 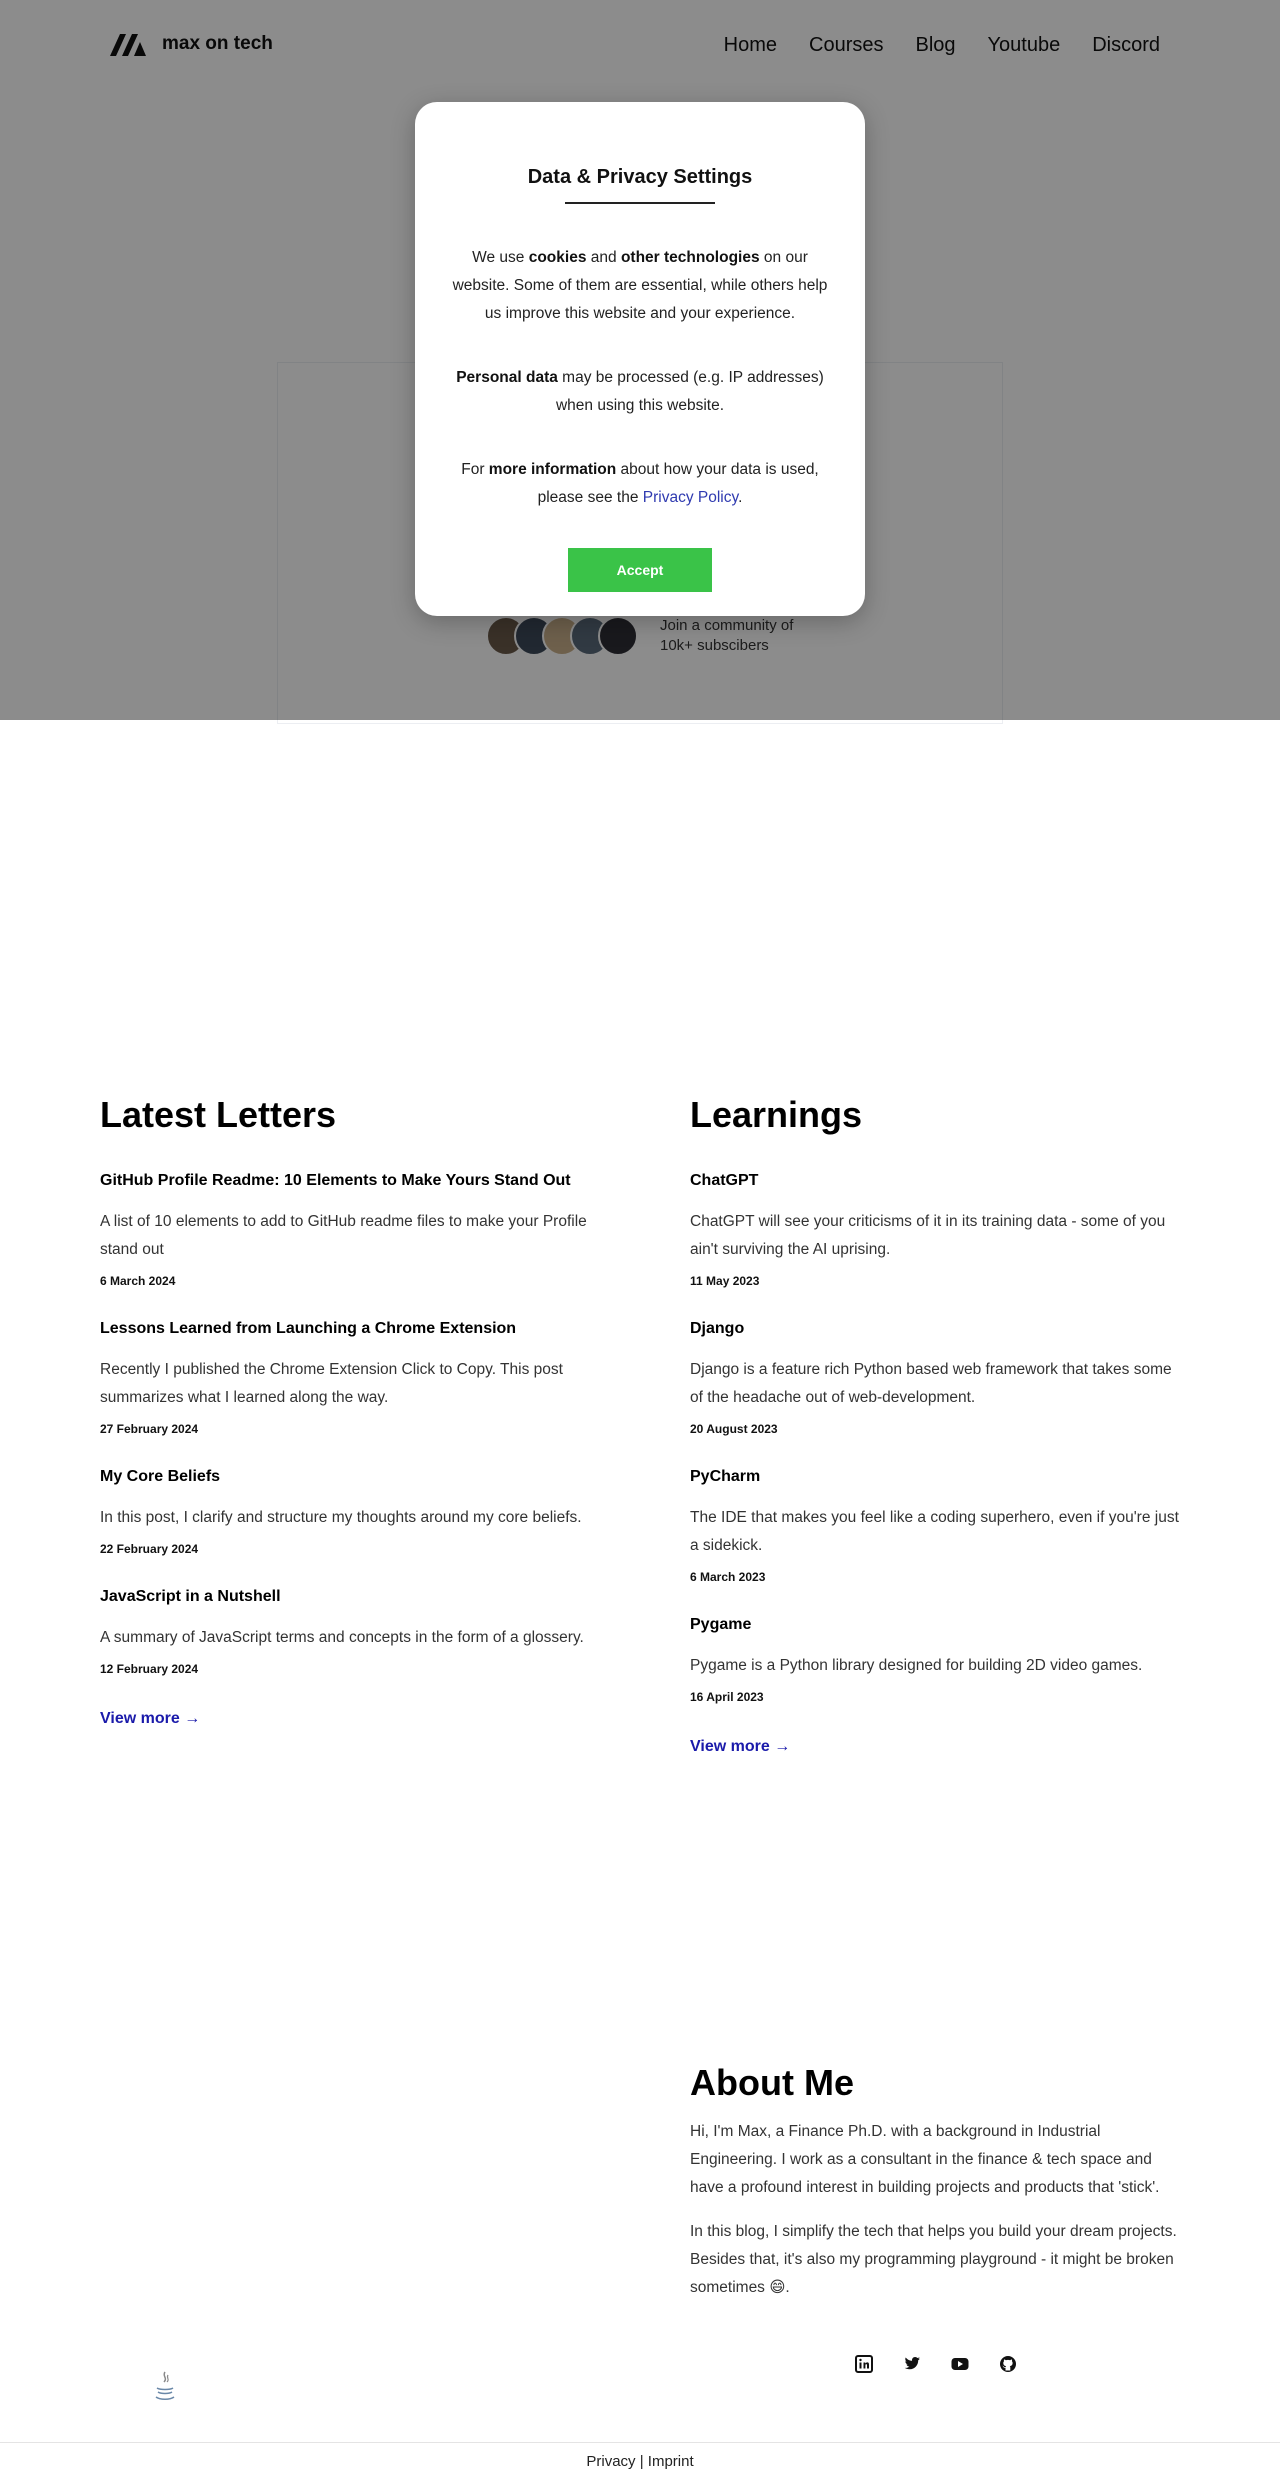 I want to click on section-title: Latest Letters, so click(x=218, y=1114).